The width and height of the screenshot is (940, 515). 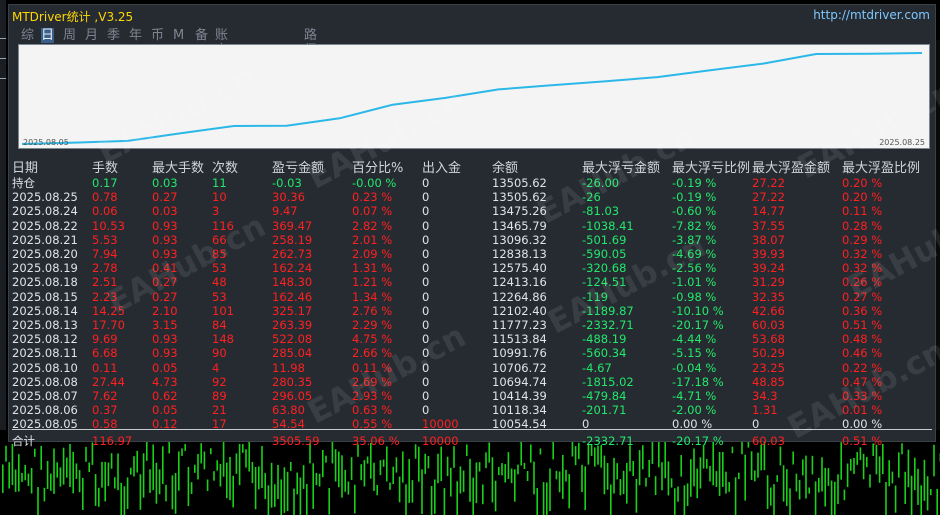 What do you see at coordinates (105, 282) in the screenshot?
I see `cell-lots: 2.51` at bounding box center [105, 282].